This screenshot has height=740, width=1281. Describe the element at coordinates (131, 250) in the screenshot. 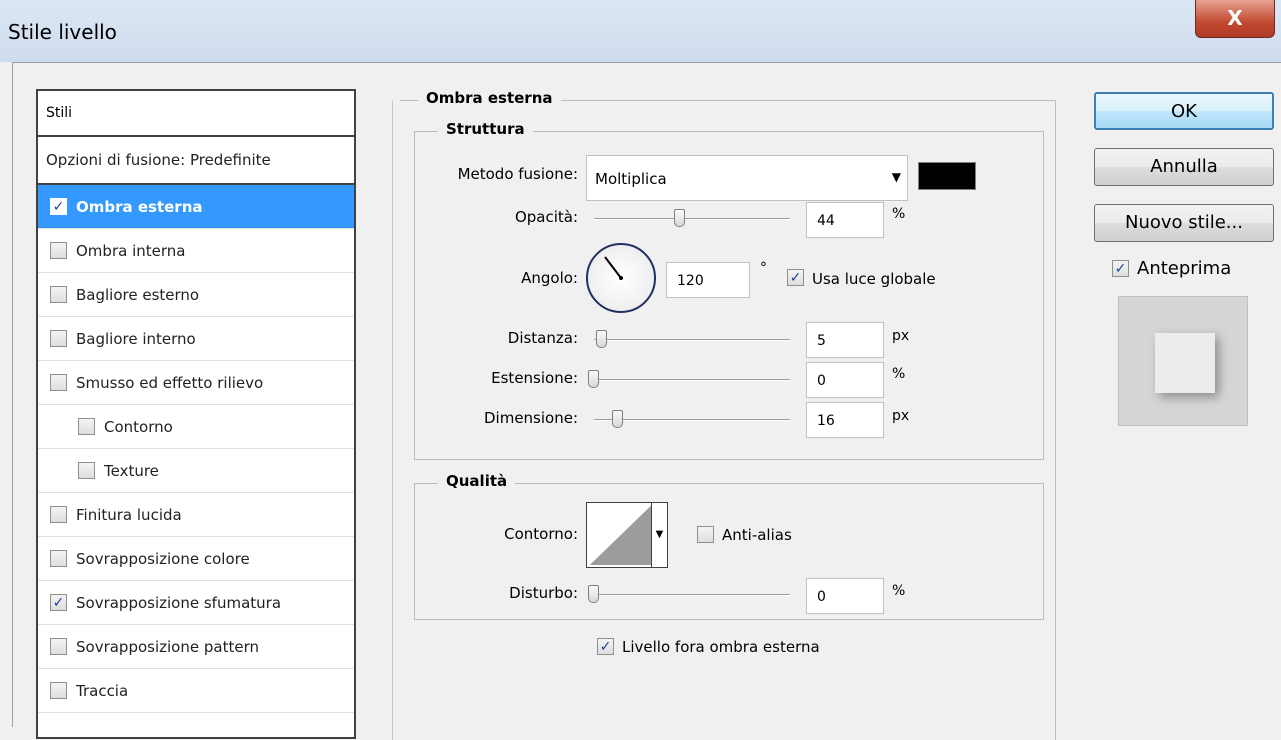

I see `style-item-label: Ombra interna` at that location.